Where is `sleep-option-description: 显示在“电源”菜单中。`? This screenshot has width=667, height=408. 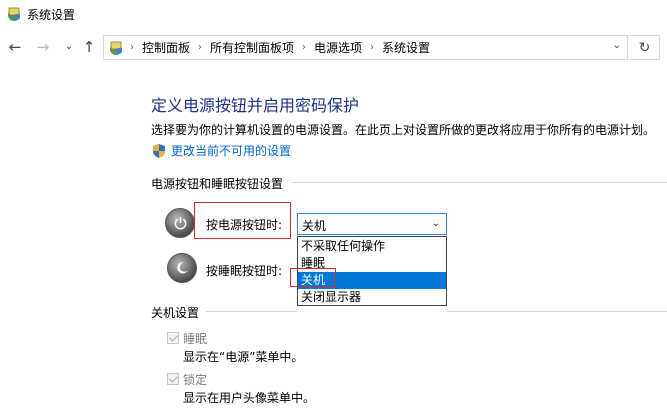
sleep-option-description: 显示在“电源”菜单中。 is located at coordinates (243, 357).